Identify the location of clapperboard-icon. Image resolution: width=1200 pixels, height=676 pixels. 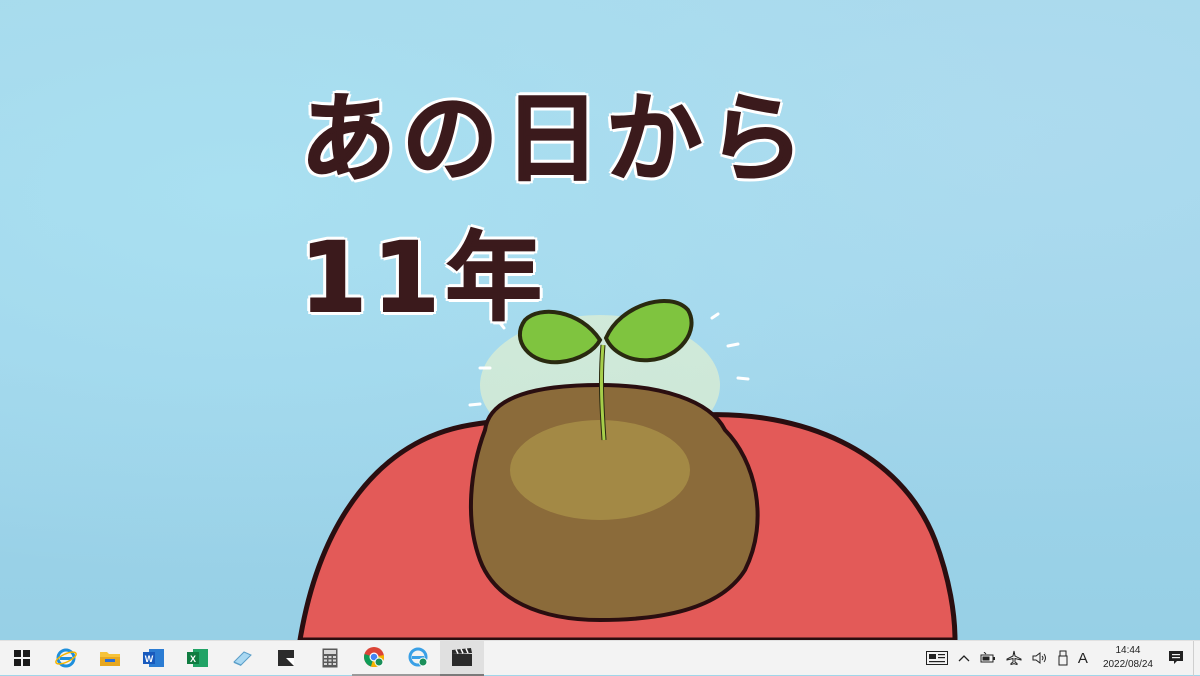
(462, 657).